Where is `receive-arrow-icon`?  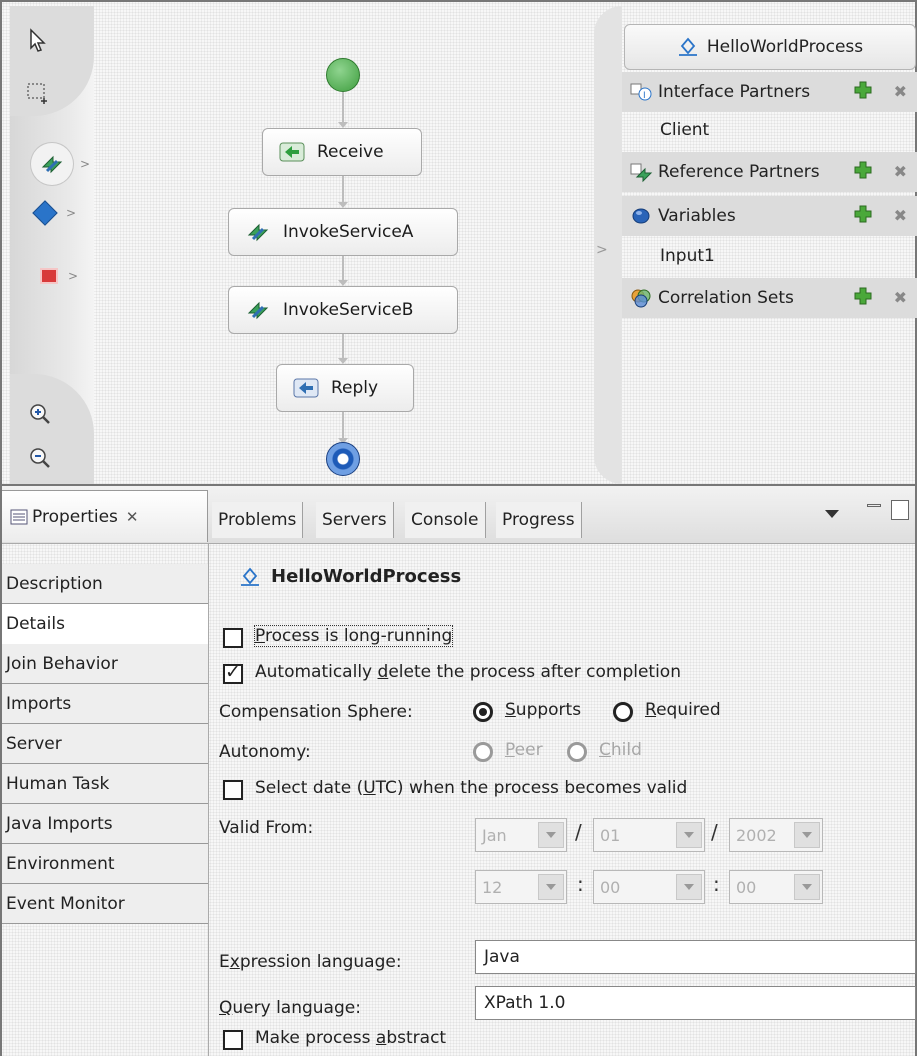
receive-arrow-icon is located at coordinates (292, 152).